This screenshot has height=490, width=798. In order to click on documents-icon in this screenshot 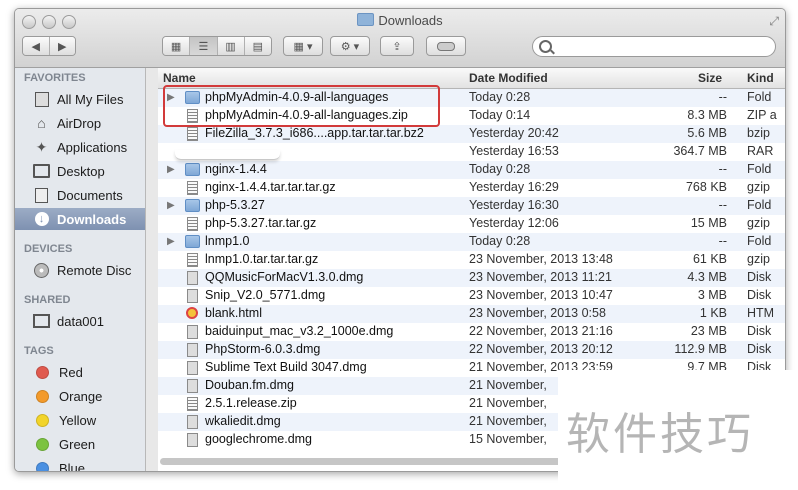, I will do `click(41, 195)`.